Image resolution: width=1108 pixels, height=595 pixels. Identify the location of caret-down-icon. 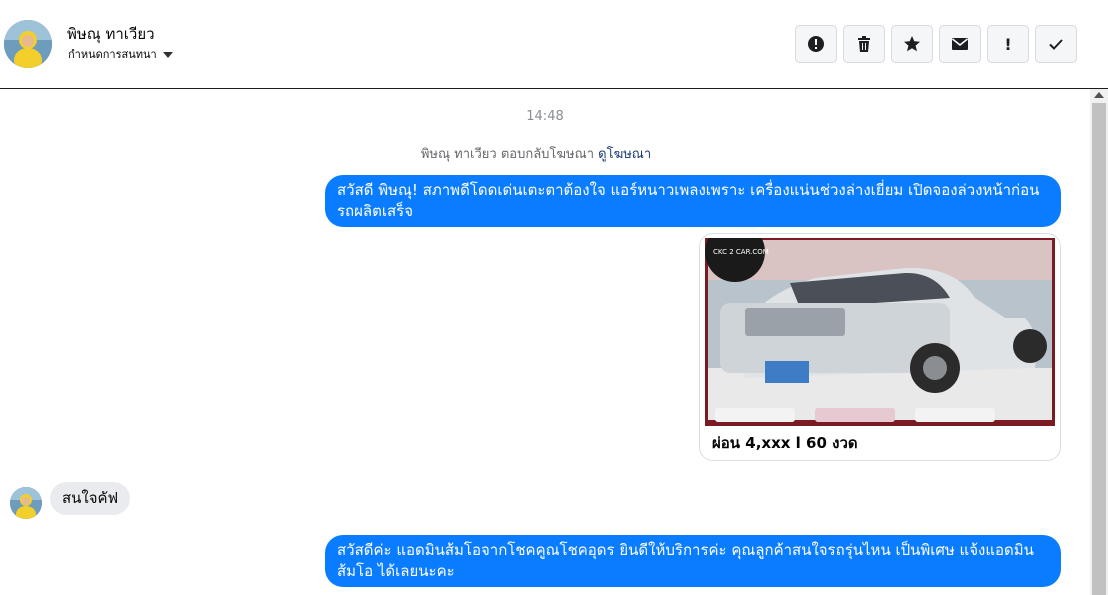
(167, 54).